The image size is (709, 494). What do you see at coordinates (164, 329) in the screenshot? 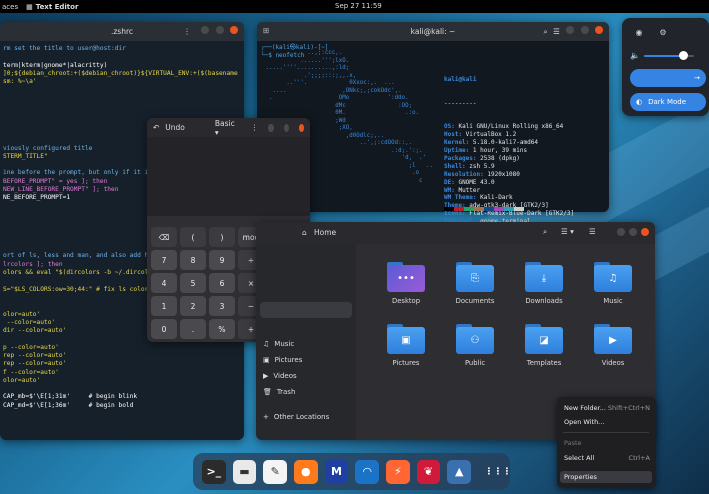
I see `calc-key: 0` at bounding box center [164, 329].